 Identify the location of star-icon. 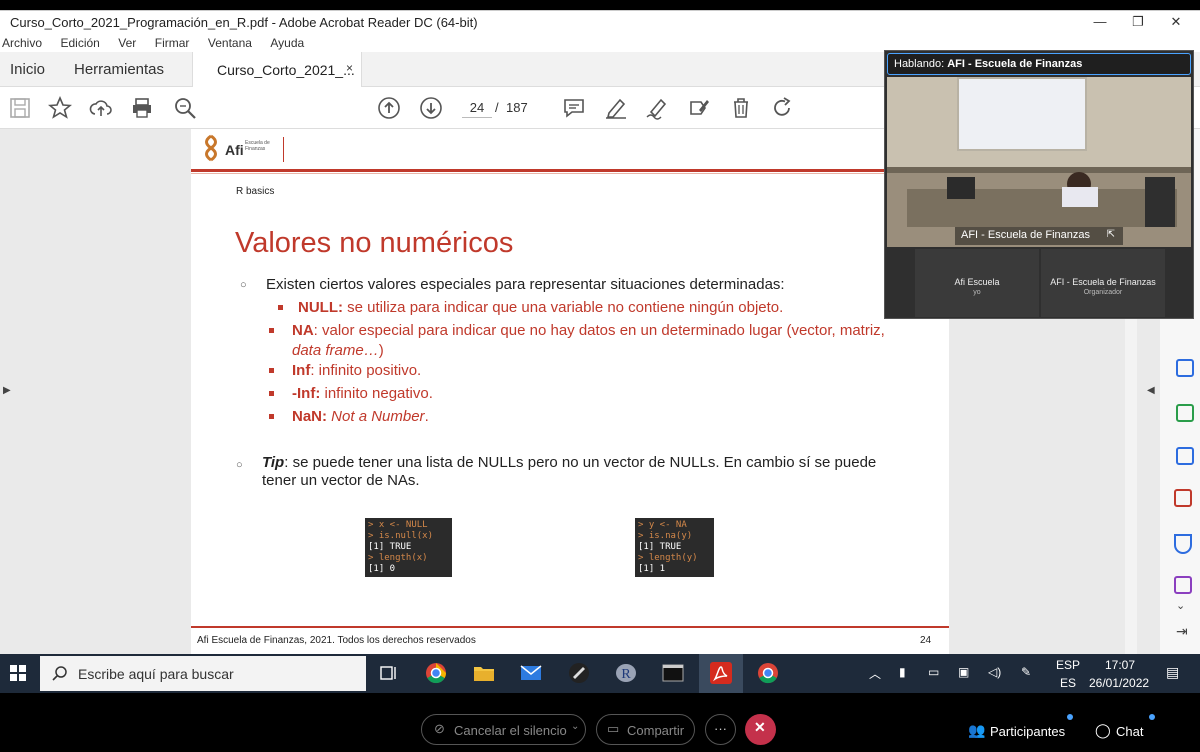
(60, 107).